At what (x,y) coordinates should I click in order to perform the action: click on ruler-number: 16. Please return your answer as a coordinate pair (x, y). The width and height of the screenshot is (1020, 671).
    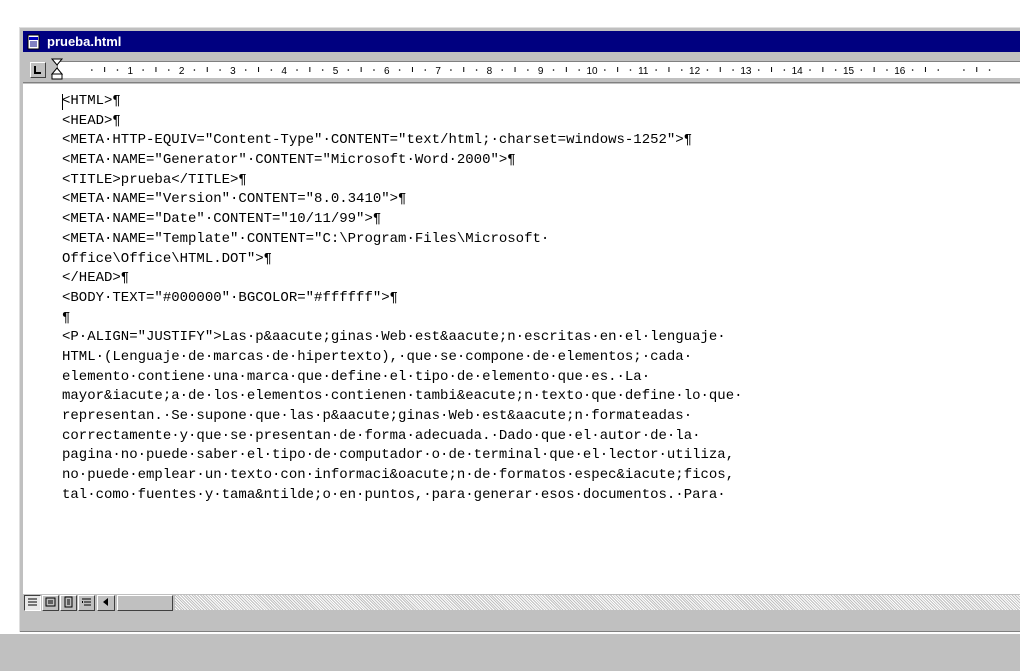
    Looking at the image, I should click on (900, 71).